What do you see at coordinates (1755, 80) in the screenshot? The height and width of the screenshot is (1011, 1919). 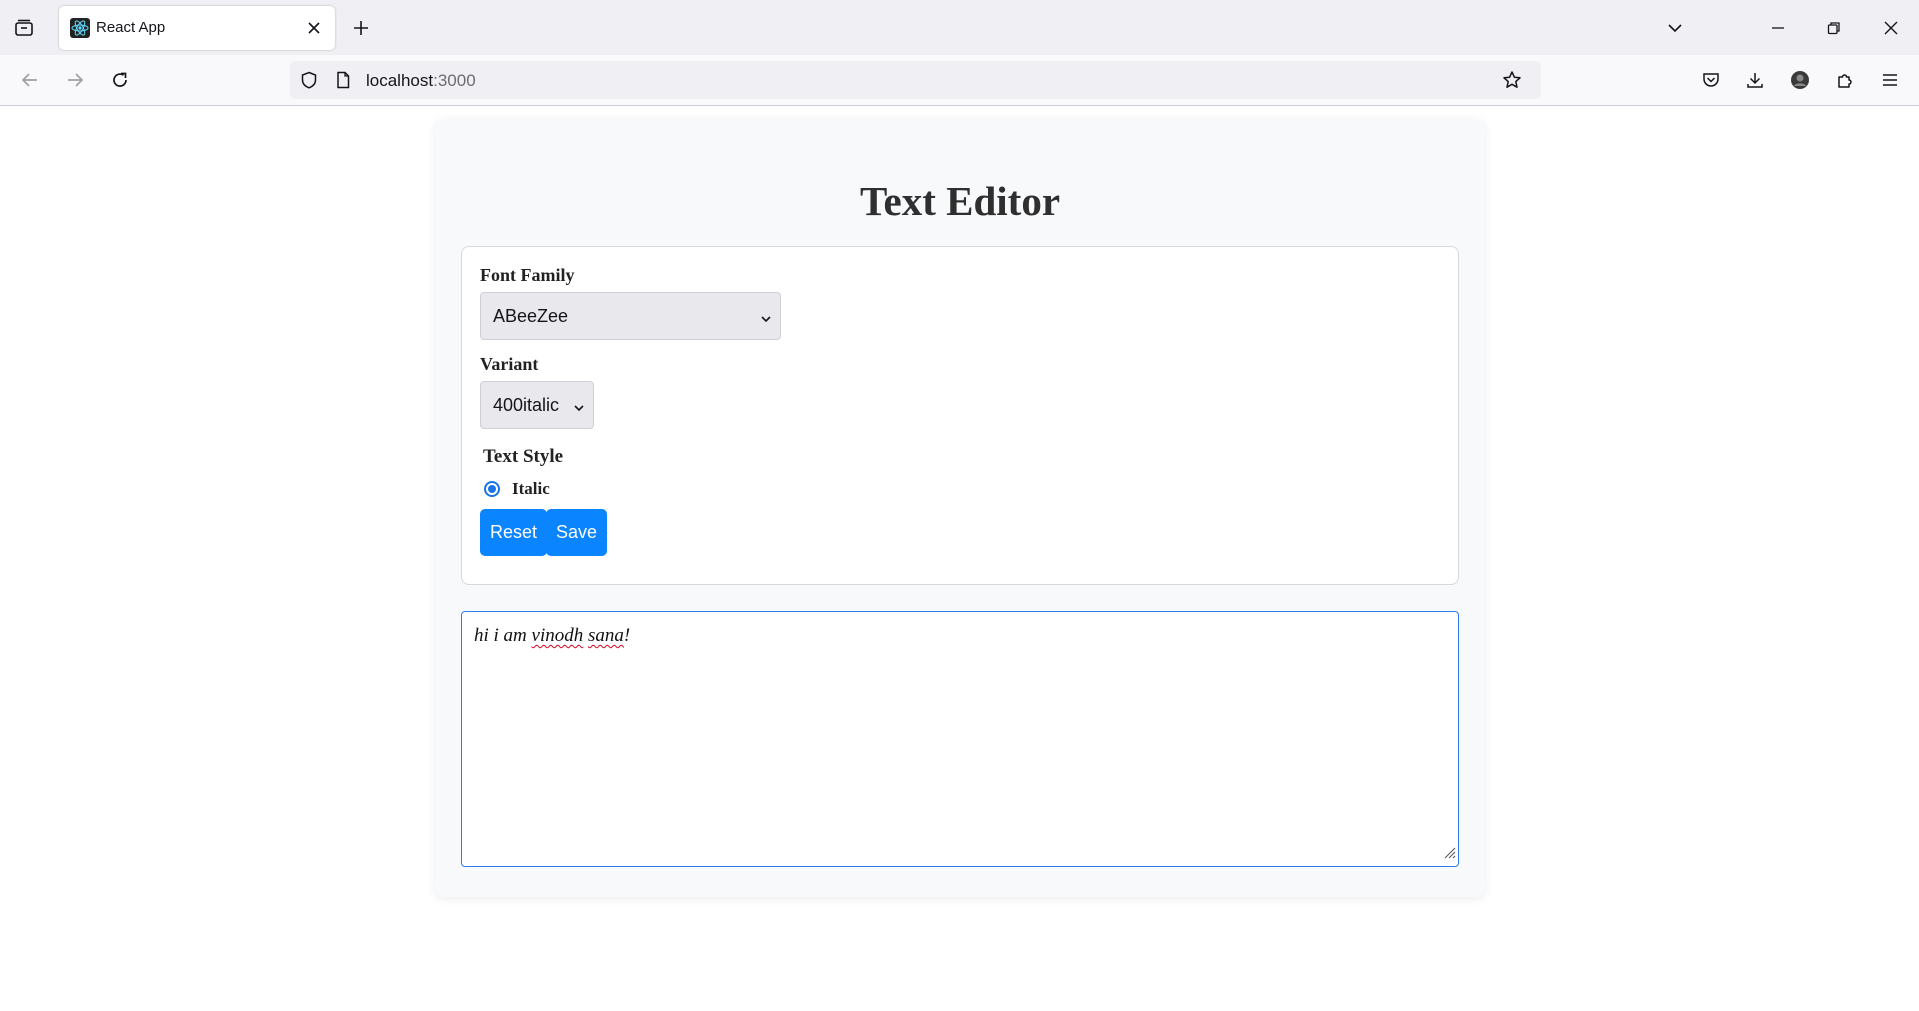 I see `download-icon` at bounding box center [1755, 80].